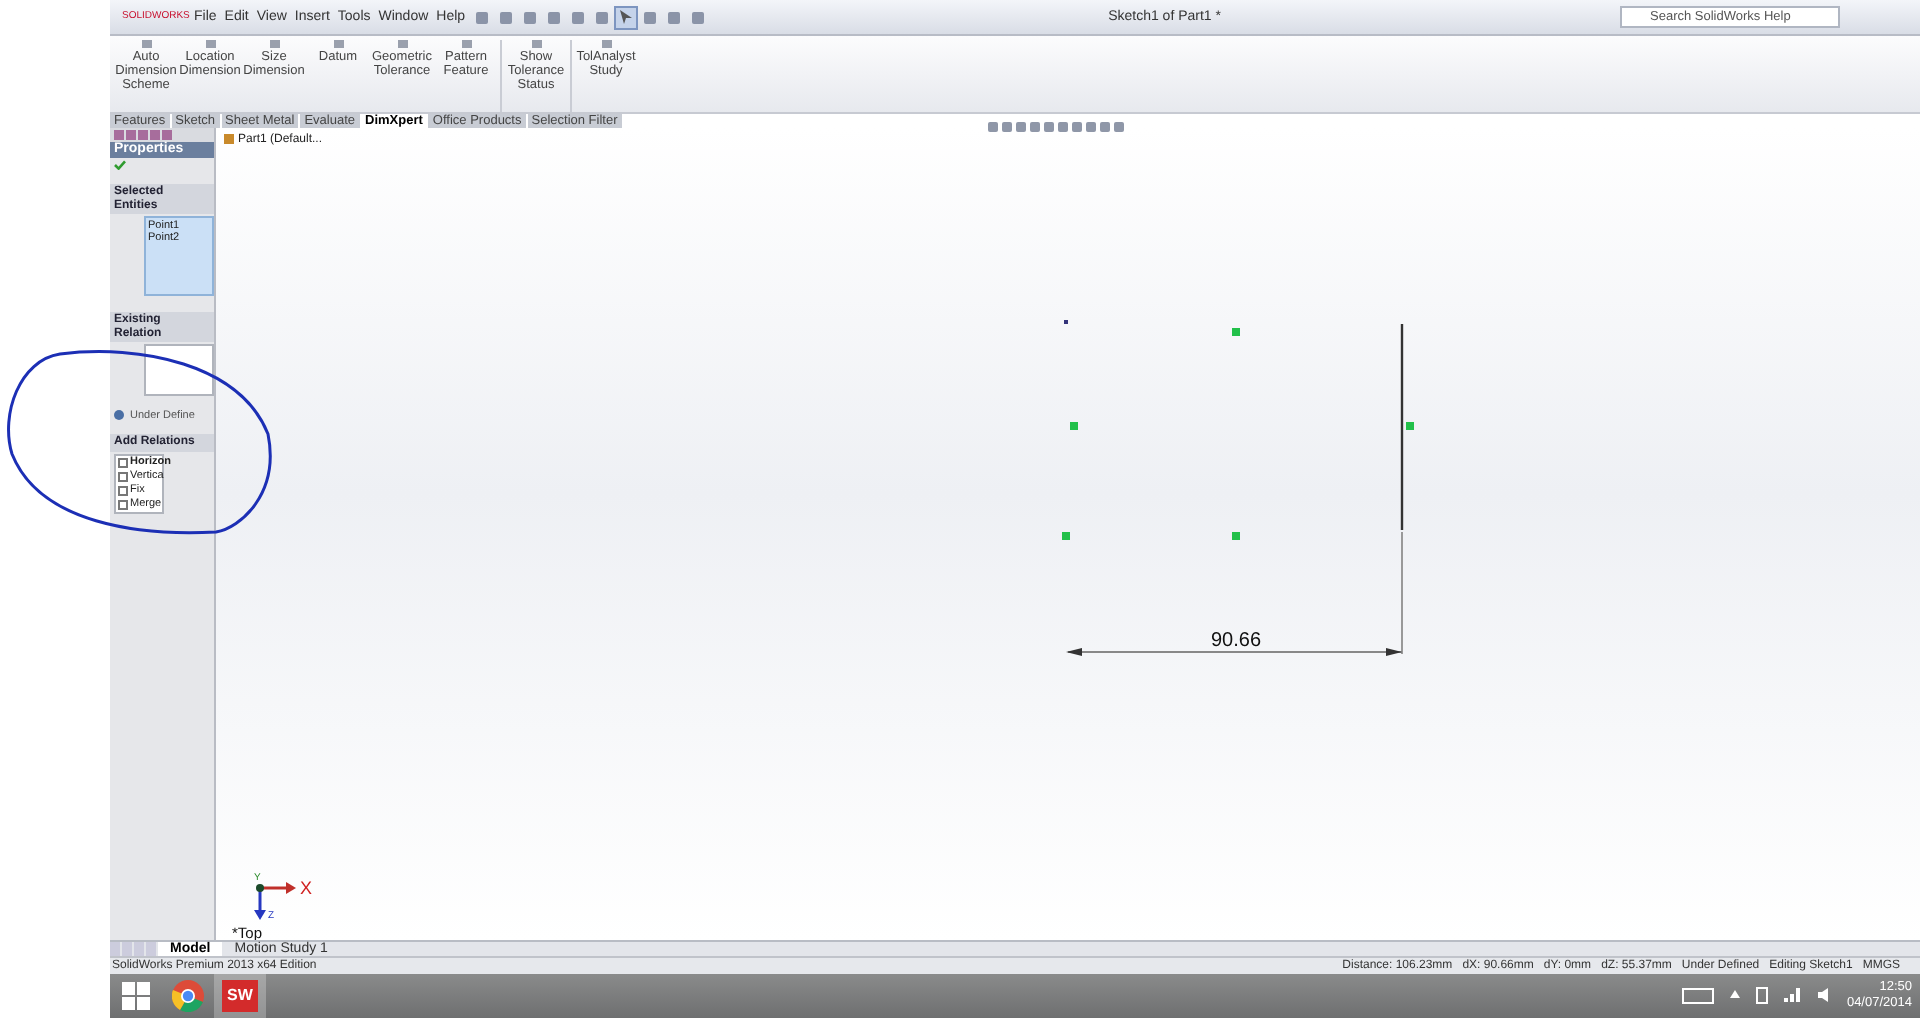 The height and width of the screenshot is (1018, 1920). I want to click on ok-check-icon, so click(120, 165).